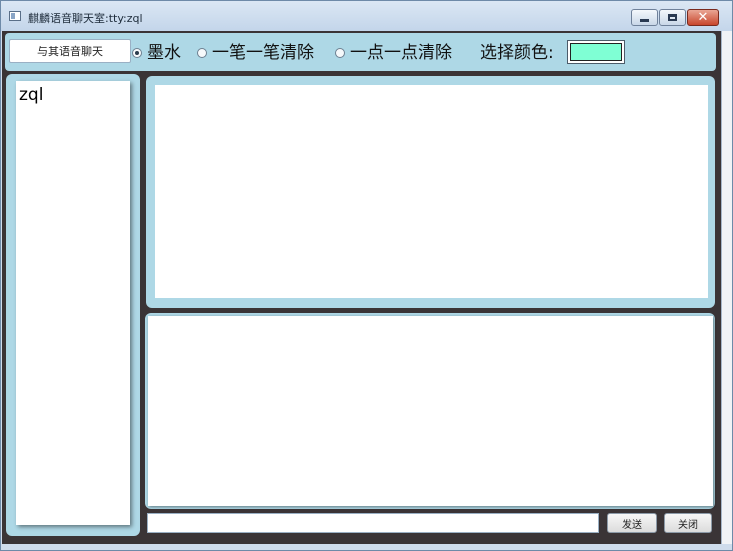  I want to click on voice-chat-button: 与其语音聊天, so click(70, 51).